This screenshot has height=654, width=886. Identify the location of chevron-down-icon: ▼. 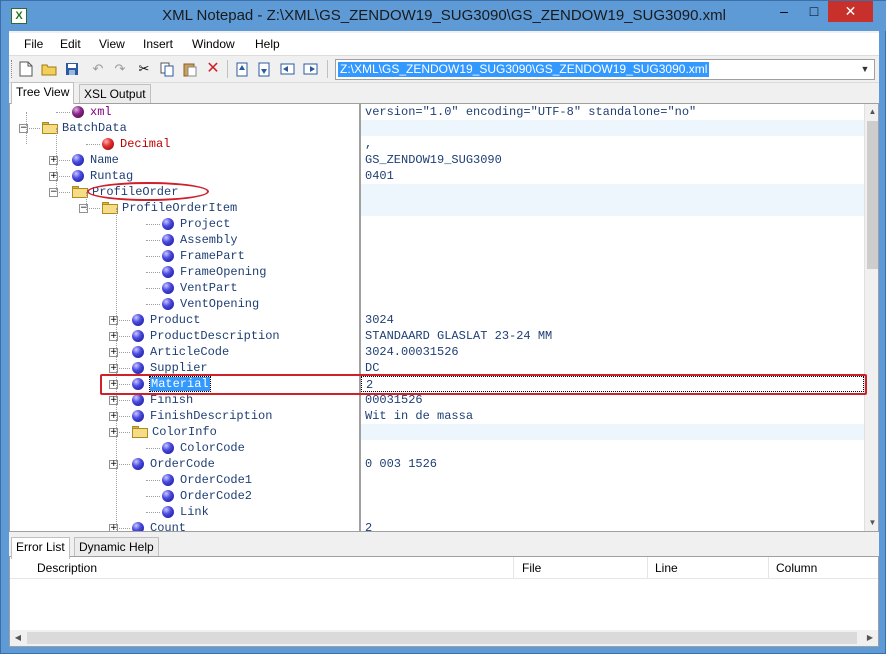
(865, 69).